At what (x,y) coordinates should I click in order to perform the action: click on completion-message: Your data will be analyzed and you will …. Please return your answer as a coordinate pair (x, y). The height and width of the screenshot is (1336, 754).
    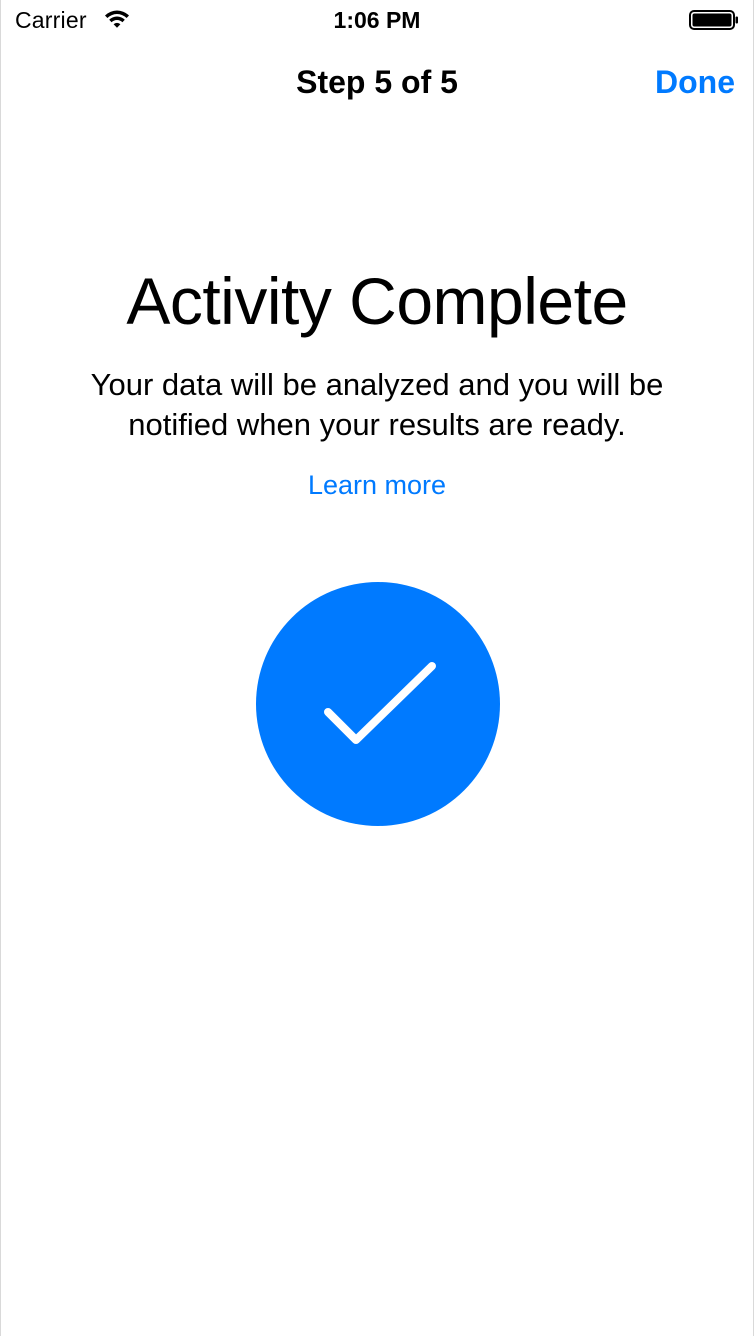
    Looking at the image, I should click on (377, 404).